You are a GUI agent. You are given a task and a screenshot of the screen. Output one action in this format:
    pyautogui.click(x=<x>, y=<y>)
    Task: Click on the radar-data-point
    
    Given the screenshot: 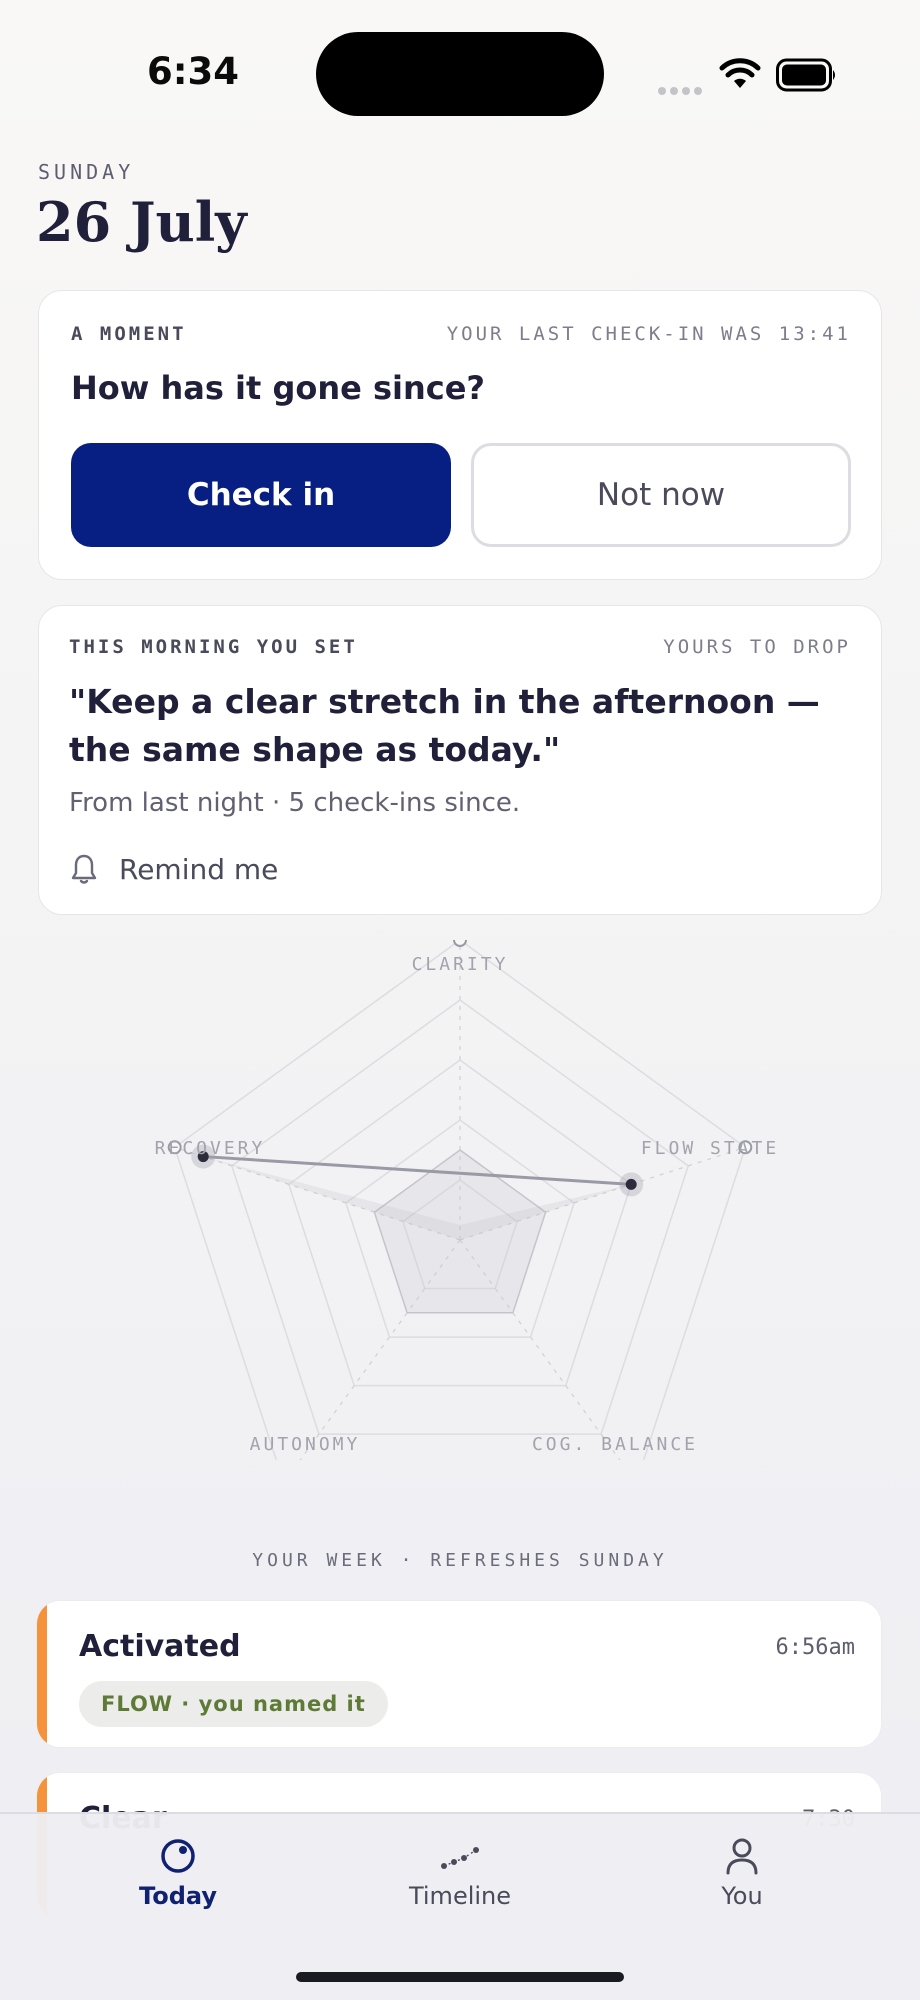 What is the action you would take?
    pyautogui.click(x=631, y=1184)
    